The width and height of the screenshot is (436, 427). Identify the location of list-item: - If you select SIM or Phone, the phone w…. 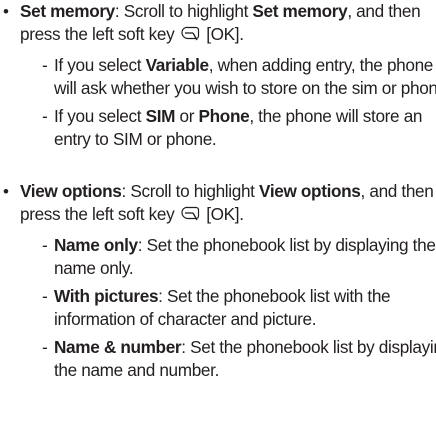
(232, 127).